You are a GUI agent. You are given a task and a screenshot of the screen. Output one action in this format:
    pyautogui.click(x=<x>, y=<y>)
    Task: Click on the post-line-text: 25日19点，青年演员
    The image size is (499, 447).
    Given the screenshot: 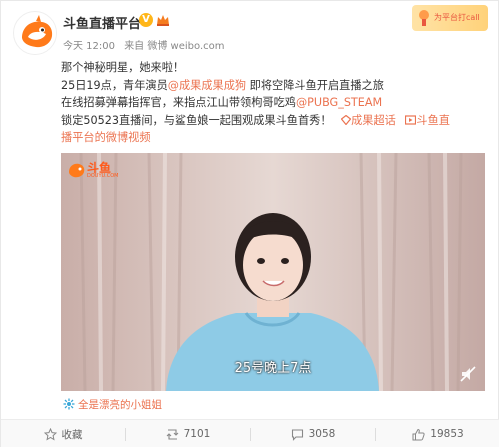 What is the action you would take?
    pyautogui.click(x=114, y=85)
    